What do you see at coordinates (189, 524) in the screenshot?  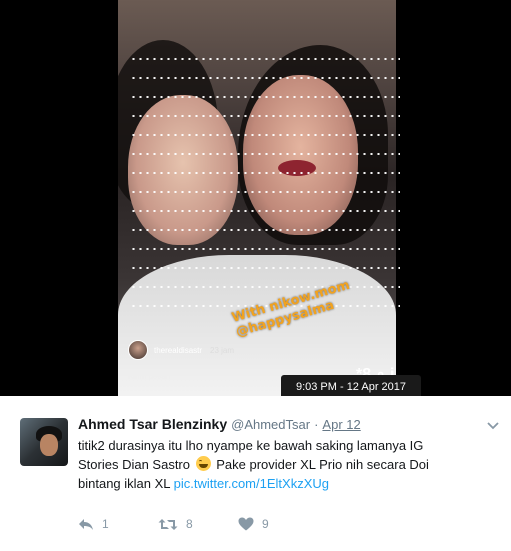 I see `retweet-count: 8` at bounding box center [189, 524].